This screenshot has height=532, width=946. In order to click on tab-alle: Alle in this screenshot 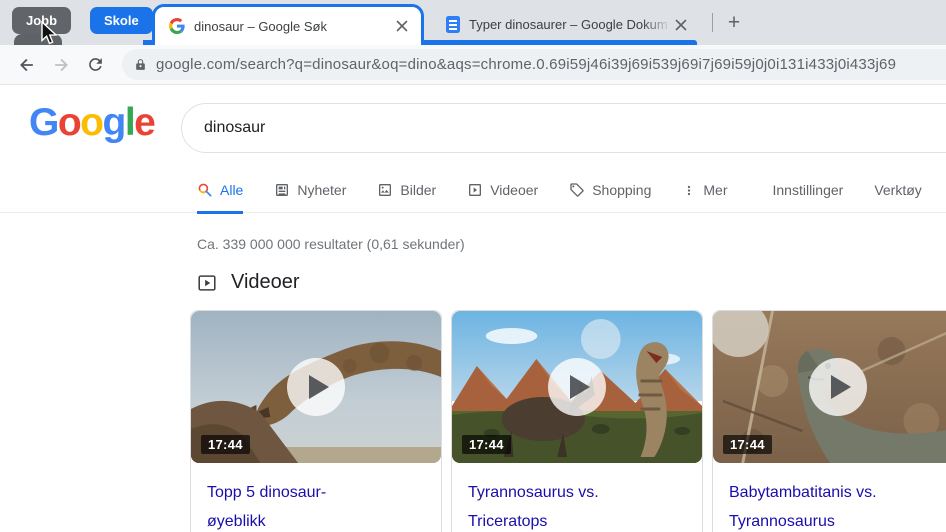, I will do `click(220, 198)`.